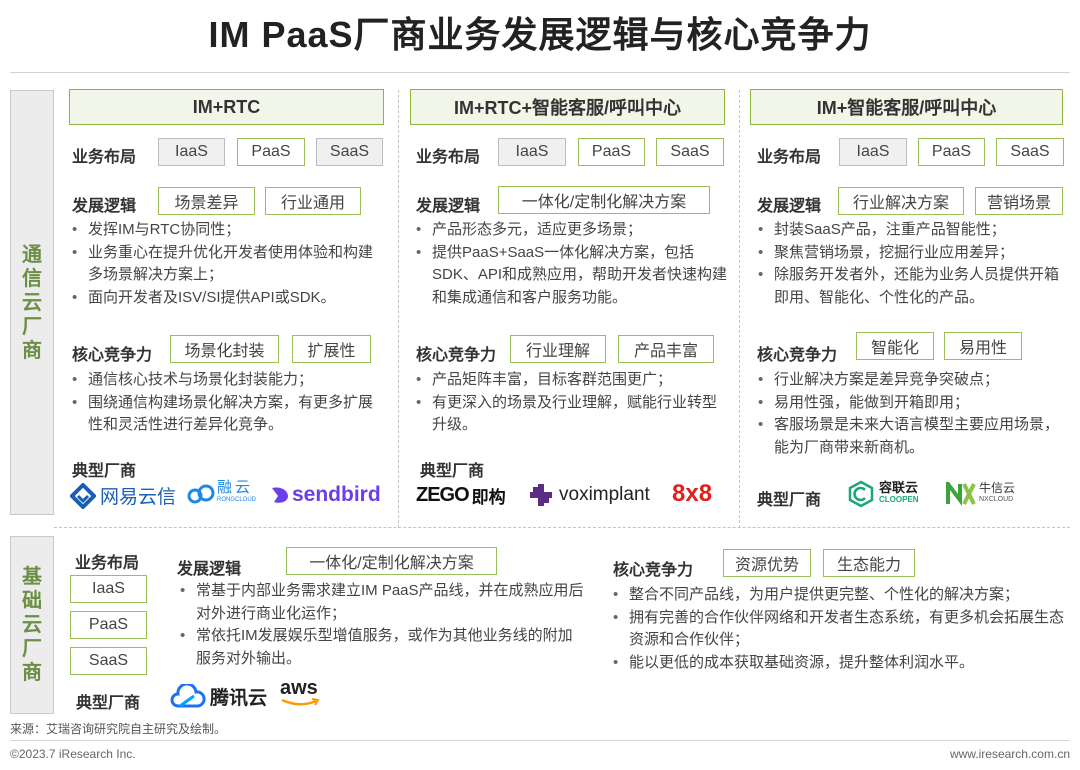 The image size is (1080, 770). I want to click on bullet-item: 常依托IM发展娱乐型增值服务，或作为其他业务线的附加服务对外输出。, so click(381, 647).